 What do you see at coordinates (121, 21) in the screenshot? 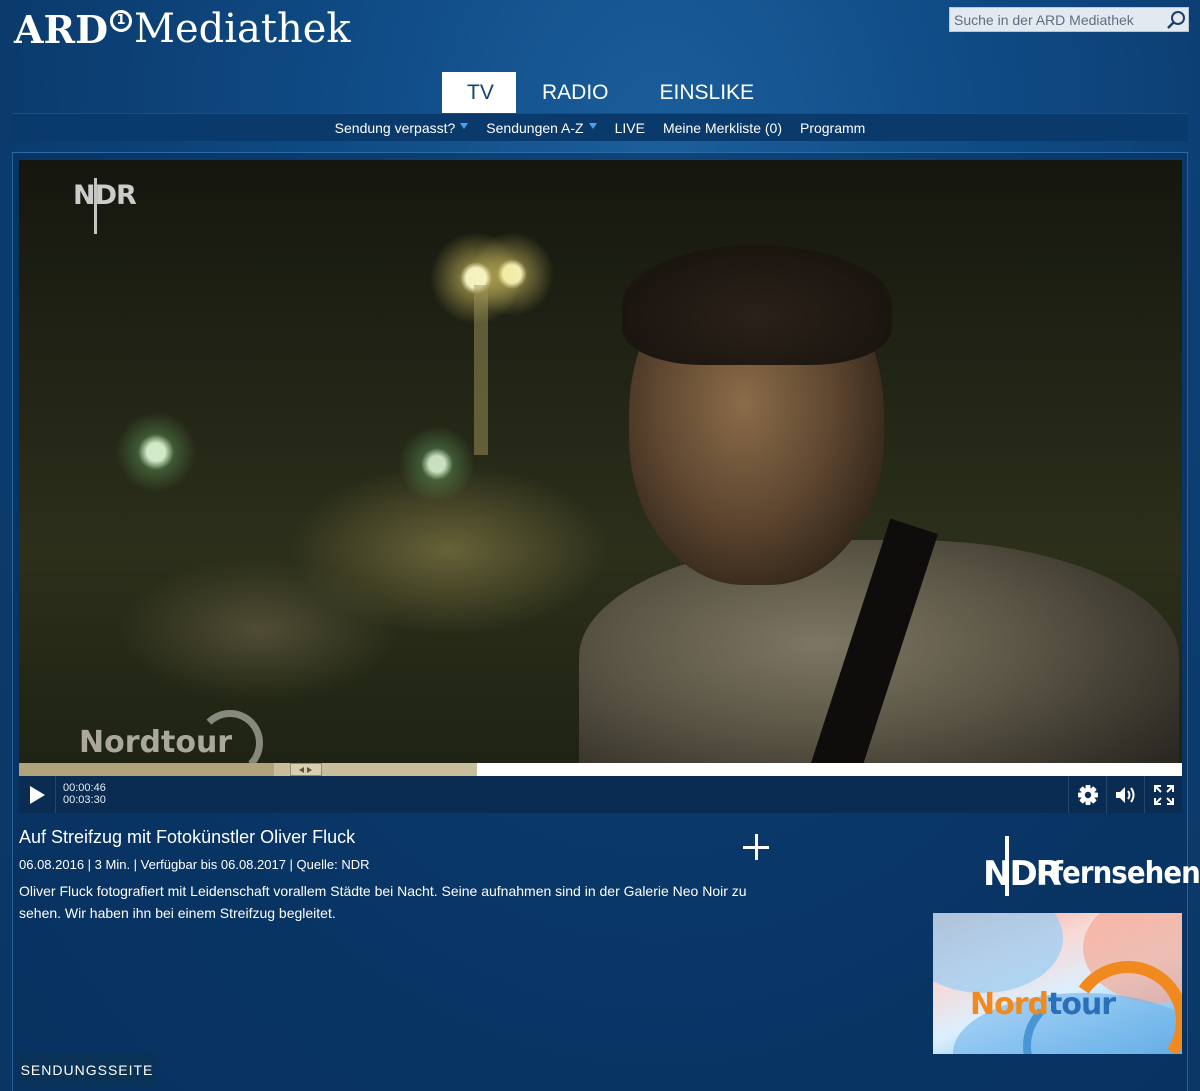
I see `logo-ard-one-icon: 1` at bounding box center [121, 21].